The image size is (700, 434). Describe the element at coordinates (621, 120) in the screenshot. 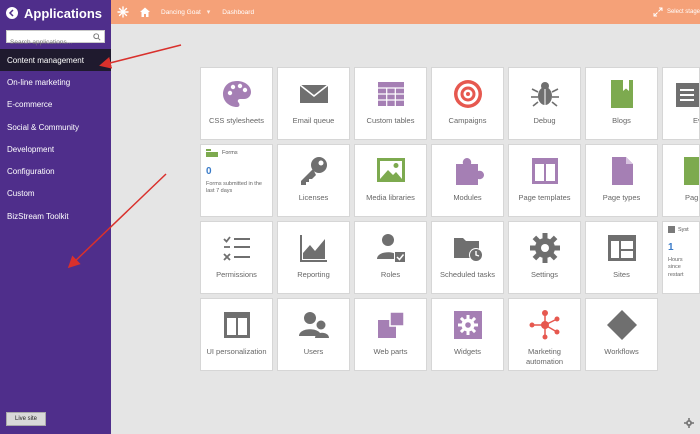

I see `tile-label: Blogs` at that location.